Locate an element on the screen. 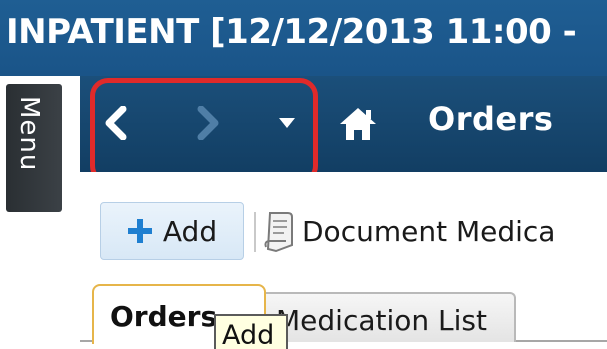  encounter-title: INPATIENT [12/12/2013 11:00 - is located at coordinates (291, 32).